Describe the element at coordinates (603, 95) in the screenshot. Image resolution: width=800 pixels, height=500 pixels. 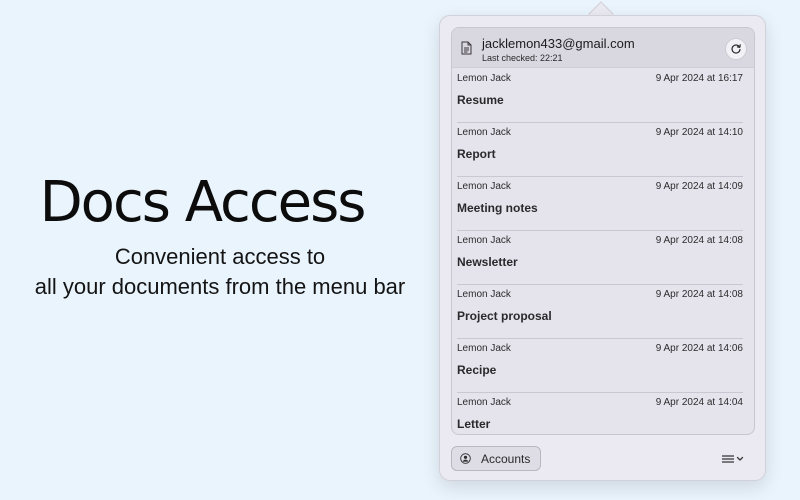
I see `document-item-resume: Lemon Jack 9 Apr 2024 at 16:17 Resume` at that location.